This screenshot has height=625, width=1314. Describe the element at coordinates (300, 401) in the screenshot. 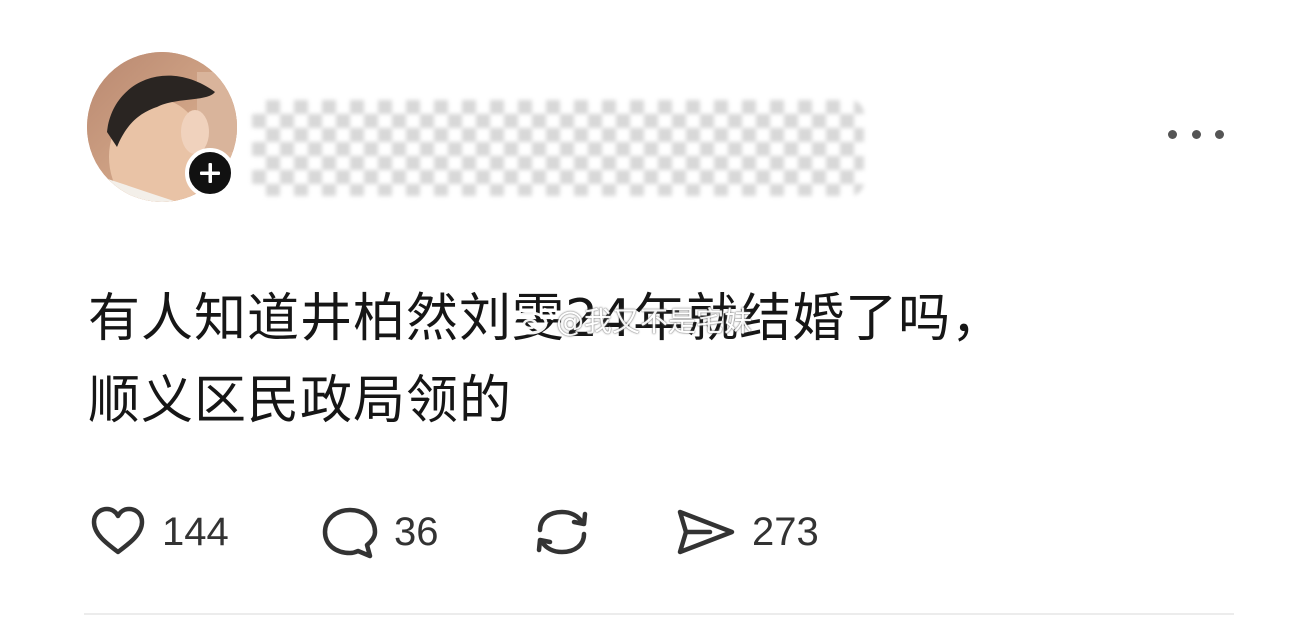

I see `post-text-line: 顺义区民政局领的` at that location.